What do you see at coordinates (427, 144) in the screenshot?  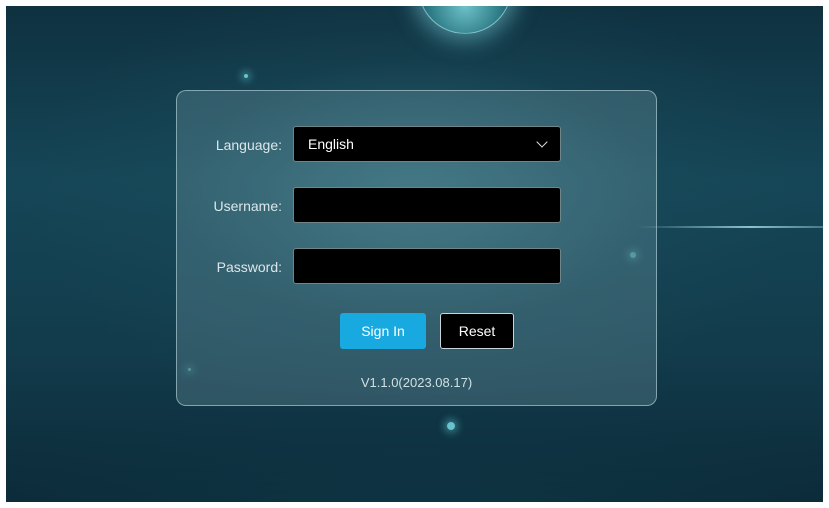 I see `language-select: English` at bounding box center [427, 144].